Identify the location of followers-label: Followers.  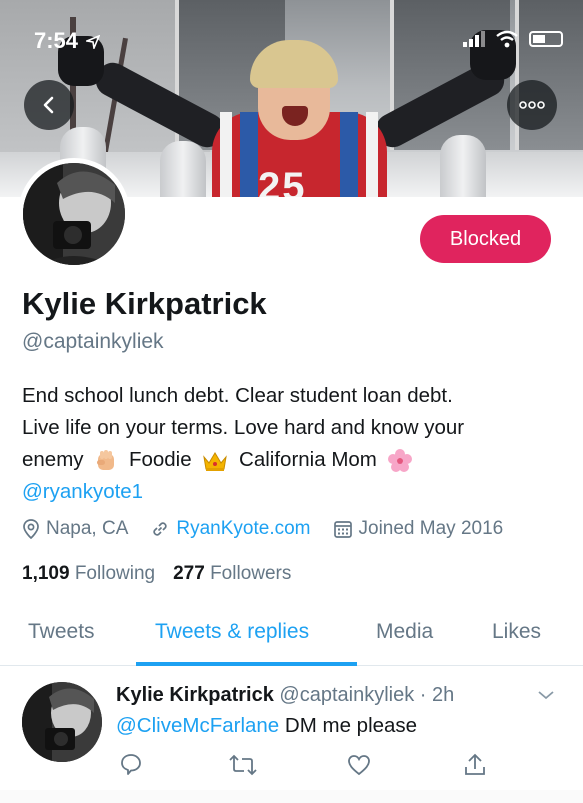
(251, 573).